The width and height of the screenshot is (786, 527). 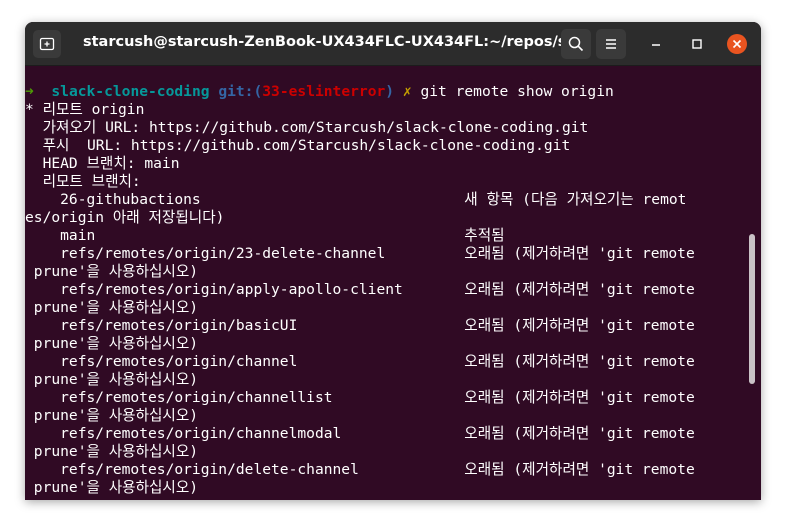 I want to click on new-tab-icon, so click(x=47, y=44).